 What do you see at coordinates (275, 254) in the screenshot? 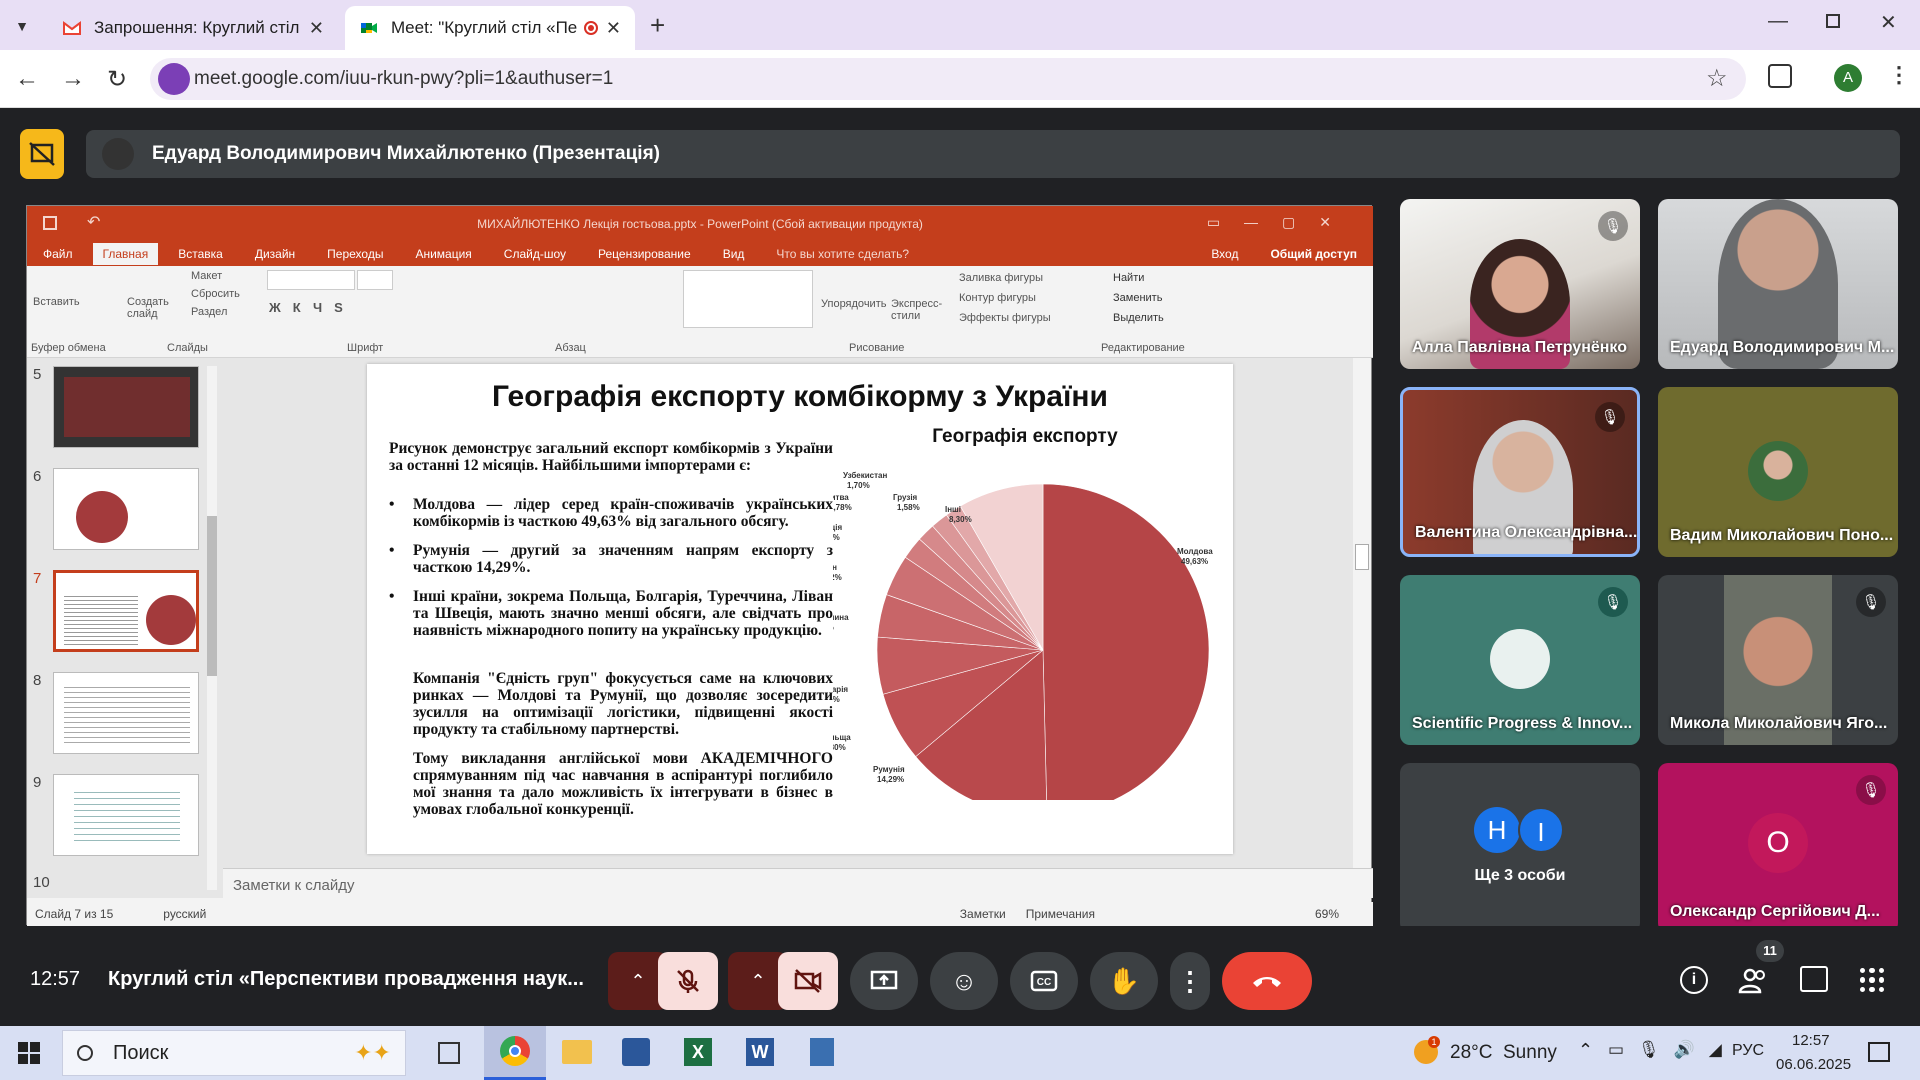
I see `ppt-tab-design: Дизайн` at bounding box center [275, 254].